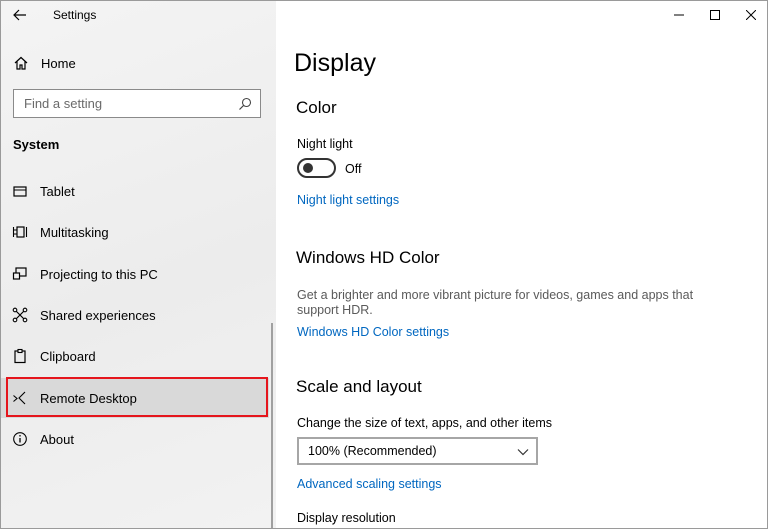  I want to click on hd-color-heading: Windows HD Color, so click(368, 257).